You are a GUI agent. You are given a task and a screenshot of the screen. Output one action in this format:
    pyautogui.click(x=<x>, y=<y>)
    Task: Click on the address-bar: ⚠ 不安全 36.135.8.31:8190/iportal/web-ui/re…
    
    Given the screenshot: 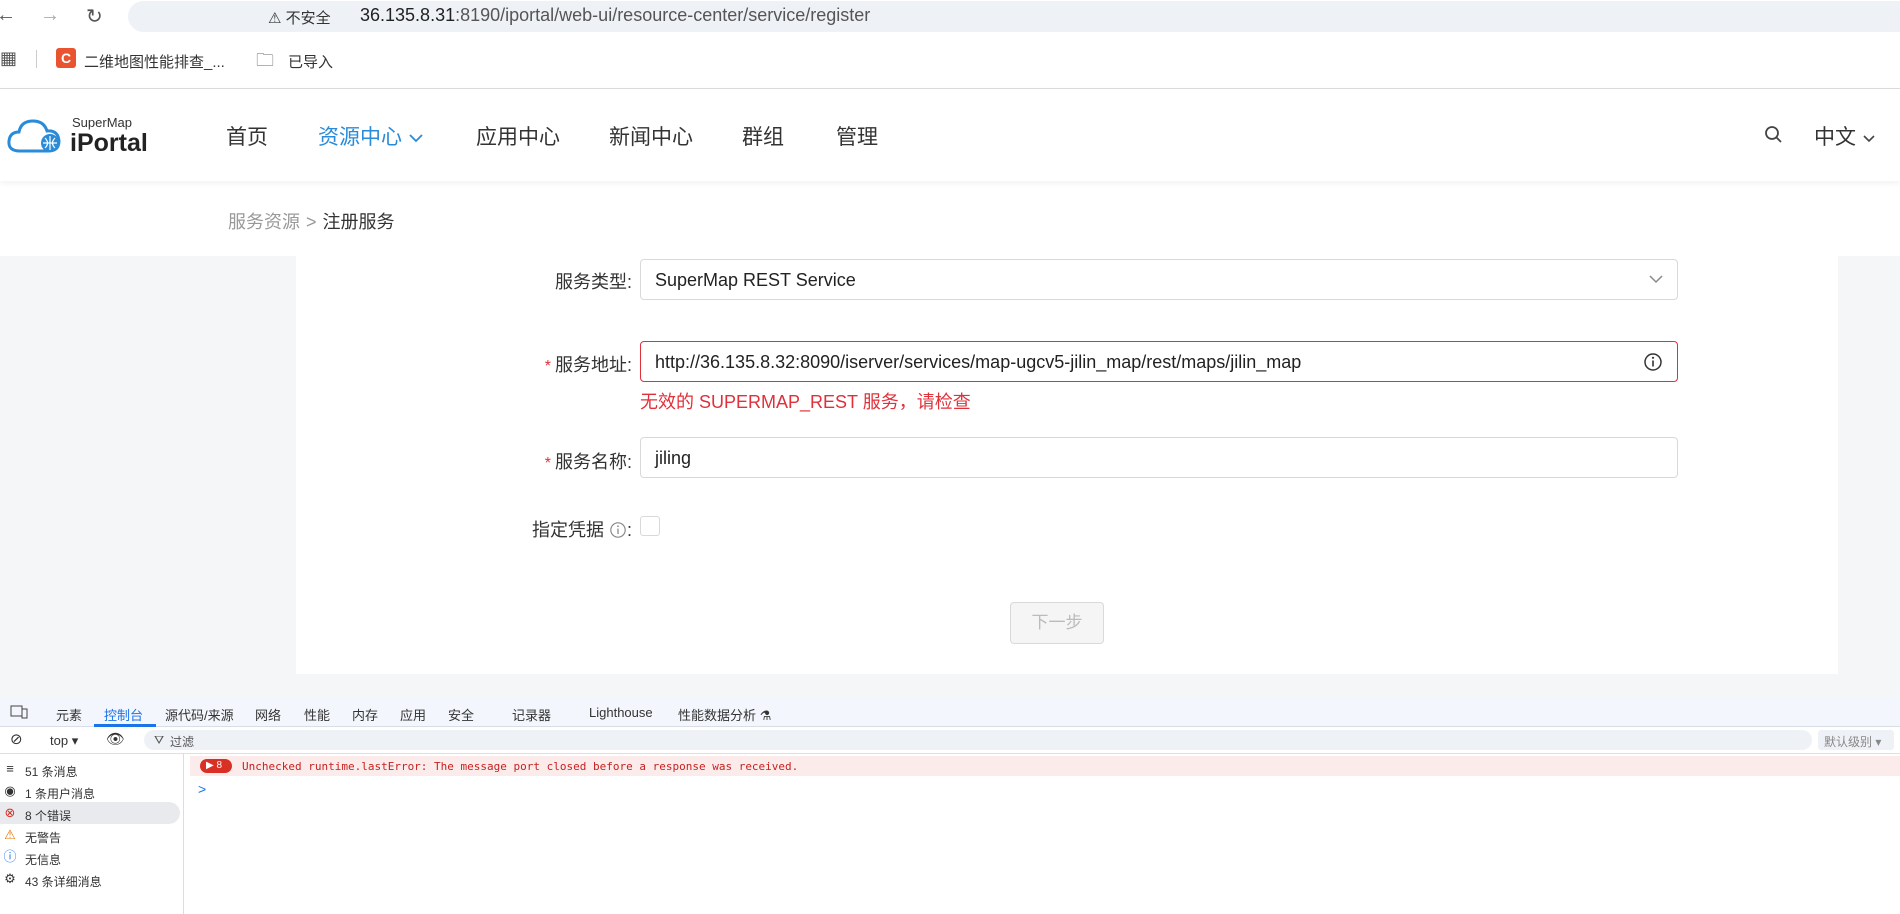 What is the action you would take?
    pyautogui.click(x=1014, y=16)
    